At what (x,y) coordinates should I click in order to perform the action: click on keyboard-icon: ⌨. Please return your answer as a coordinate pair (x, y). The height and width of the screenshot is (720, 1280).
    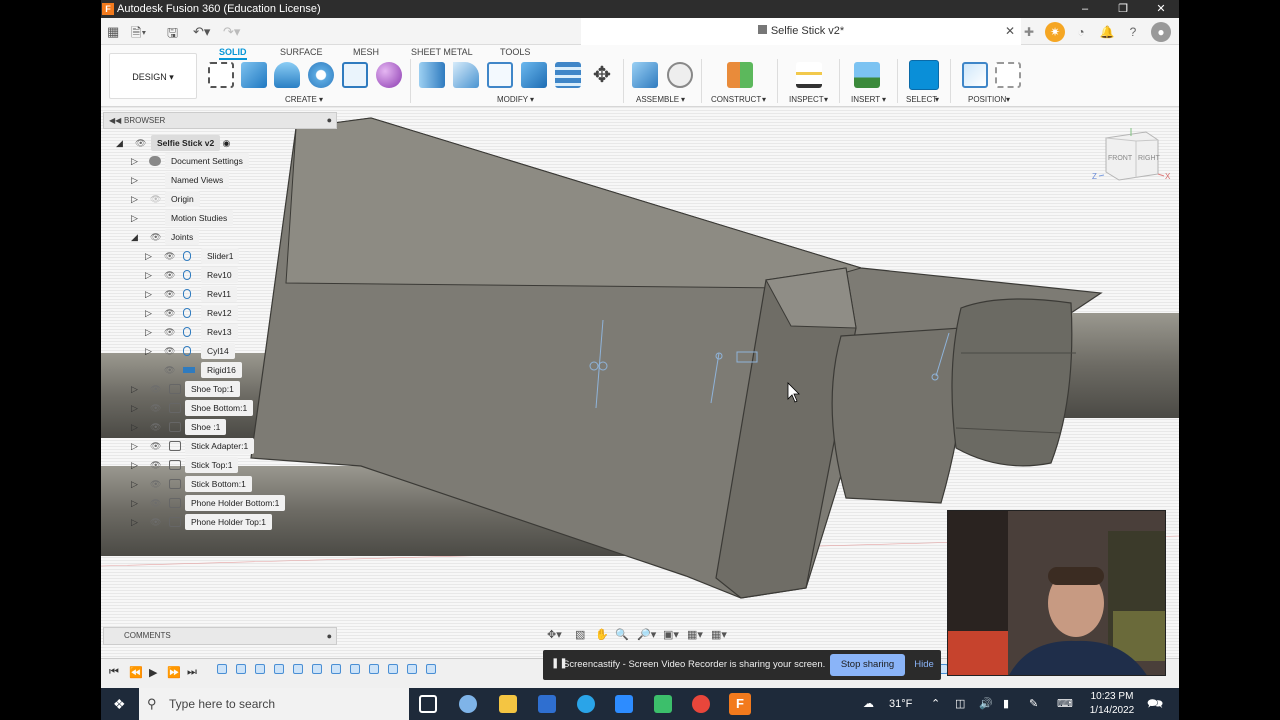
    Looking at the image, I should click on (1065, 704).